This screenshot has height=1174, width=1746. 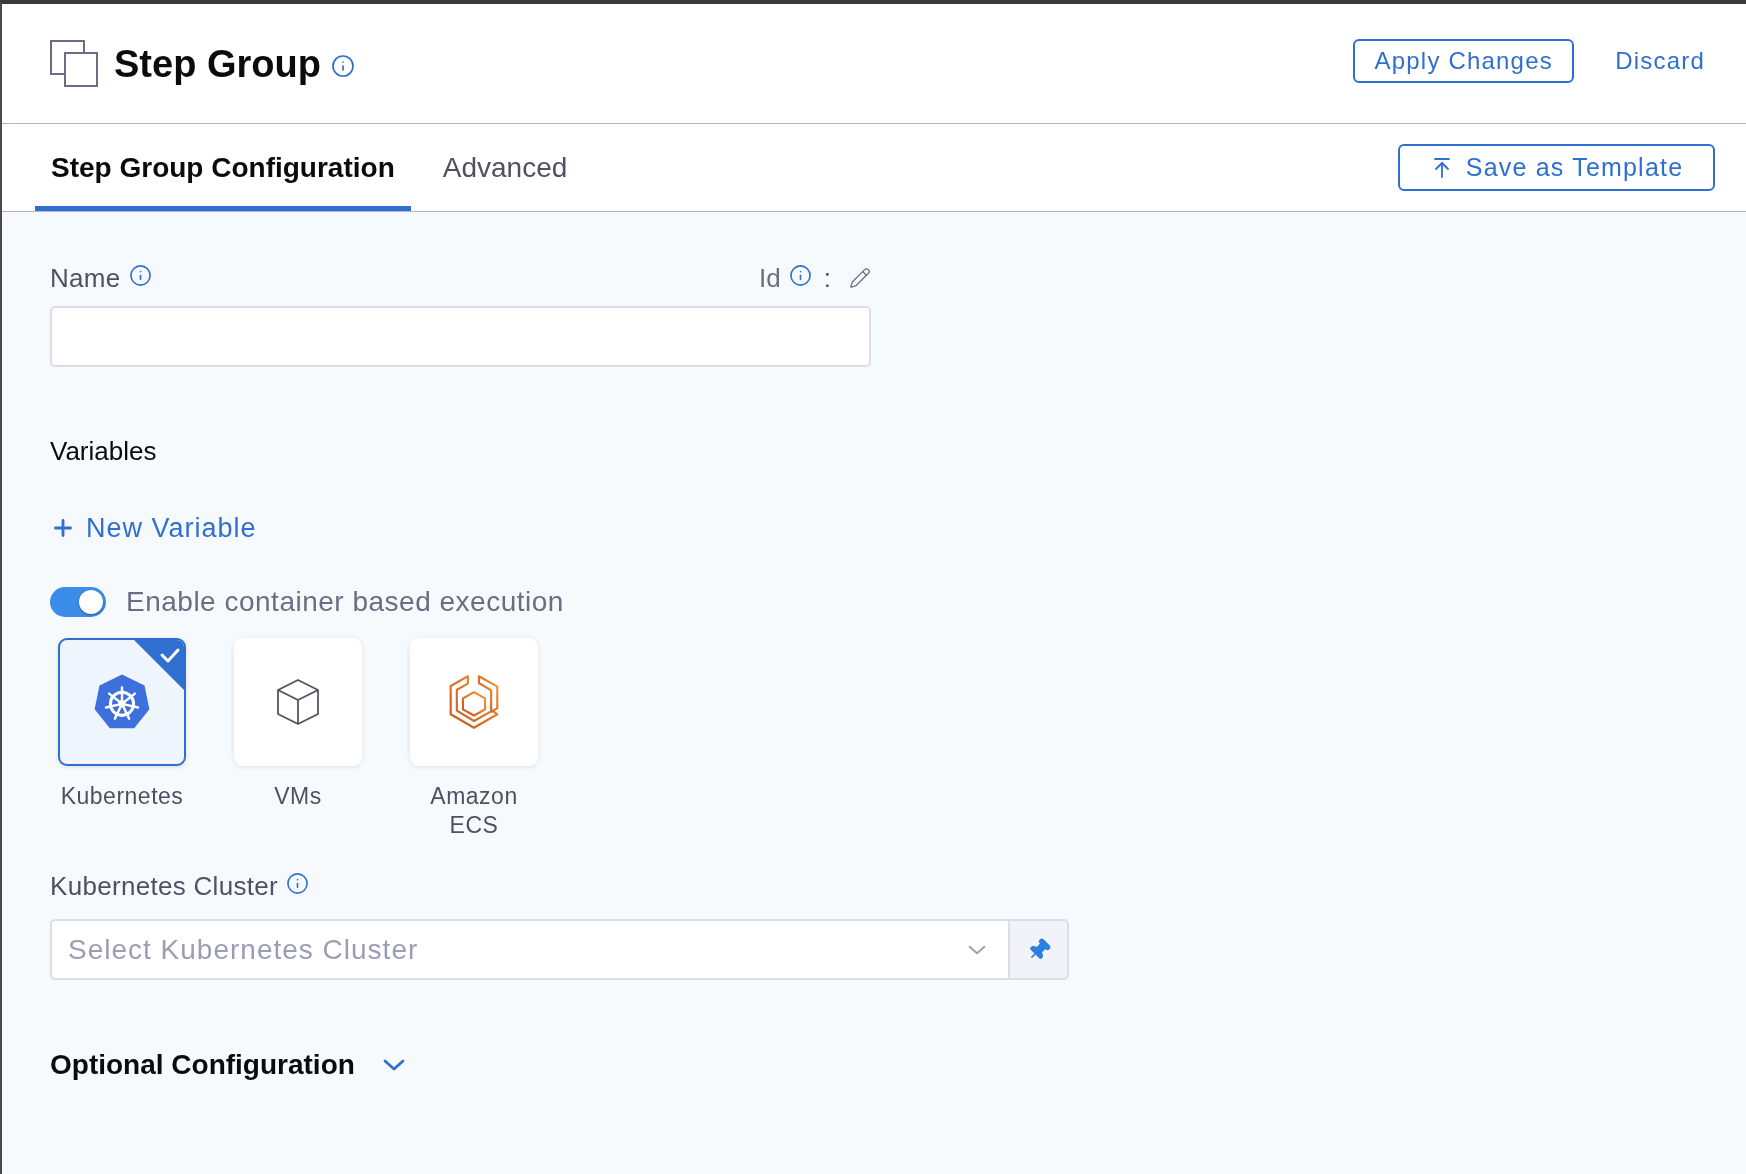 What do you see at coordinates (103, 451) in the screenshot?
I see `section-title: Variables` at bounding box center [103, 451].